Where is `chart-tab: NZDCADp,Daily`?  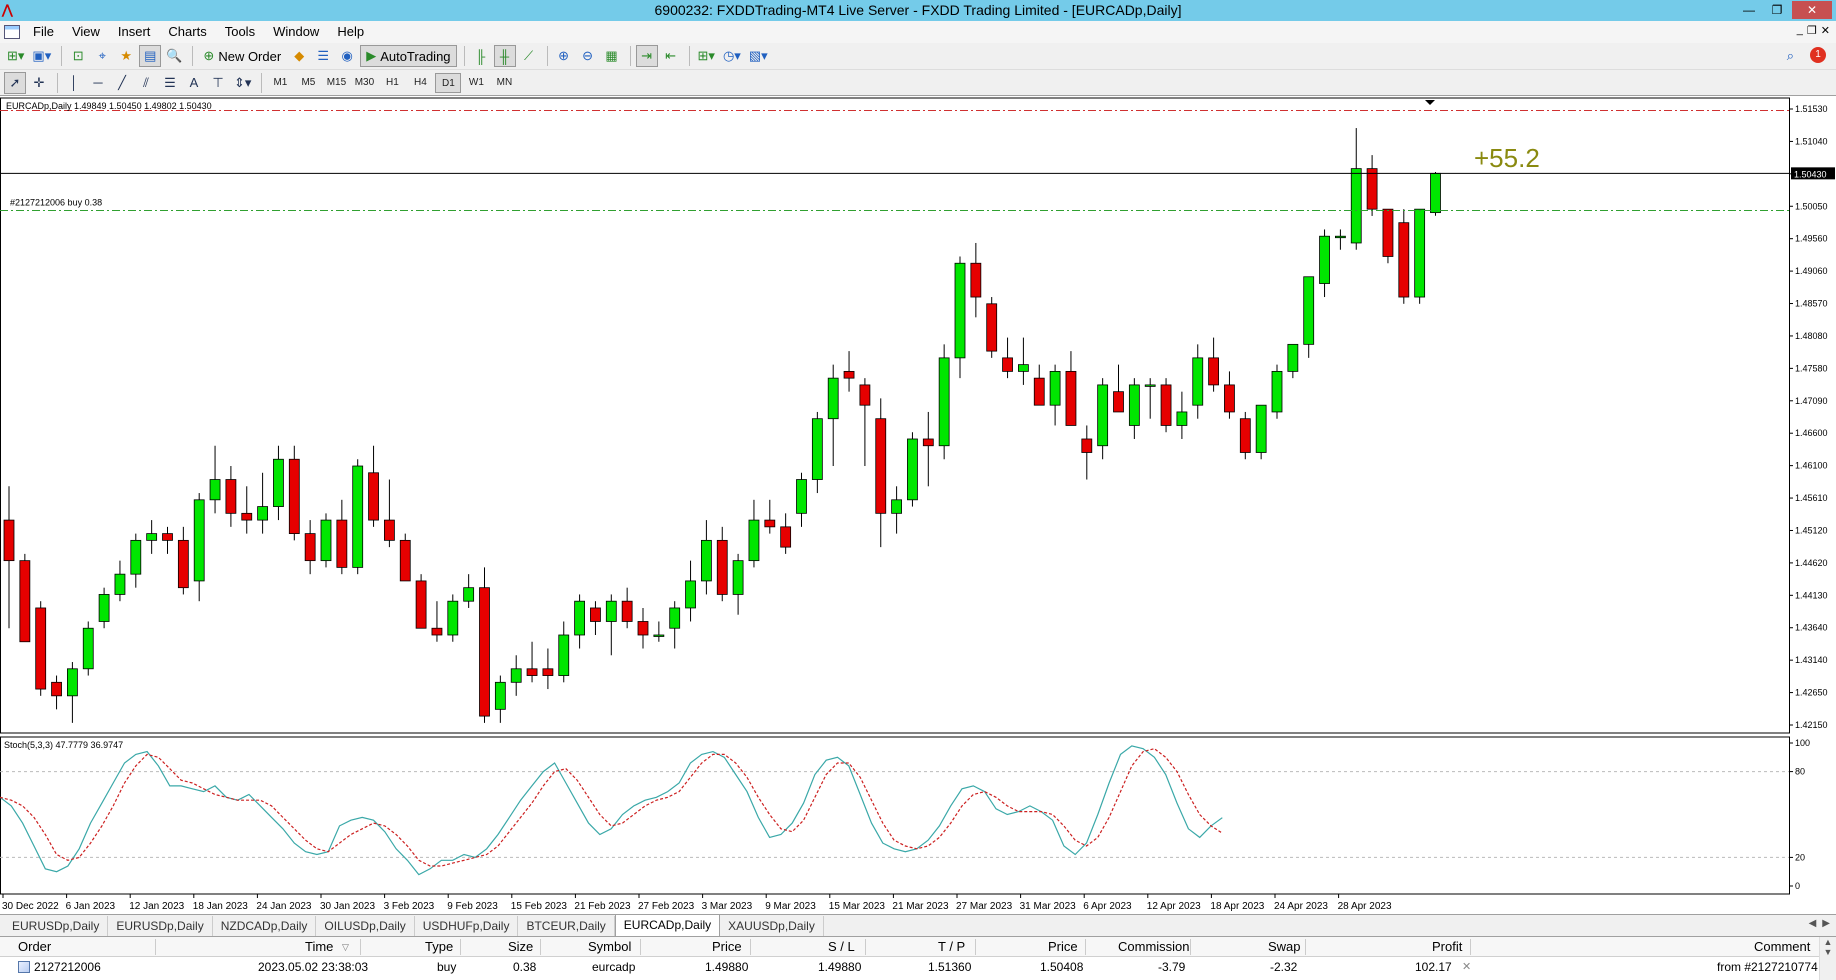
chart-tab: NZDCADp,Daily is located at coordinates (265, 926).